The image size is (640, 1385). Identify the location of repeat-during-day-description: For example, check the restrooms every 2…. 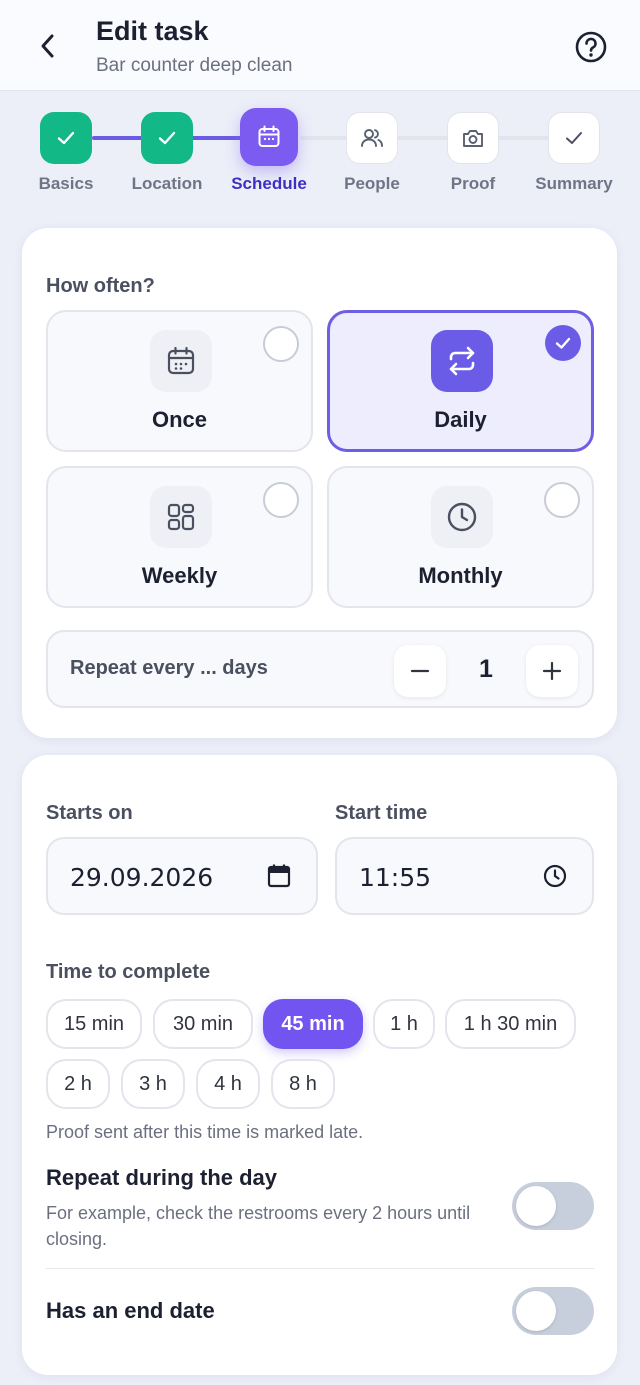
(258, 1226).